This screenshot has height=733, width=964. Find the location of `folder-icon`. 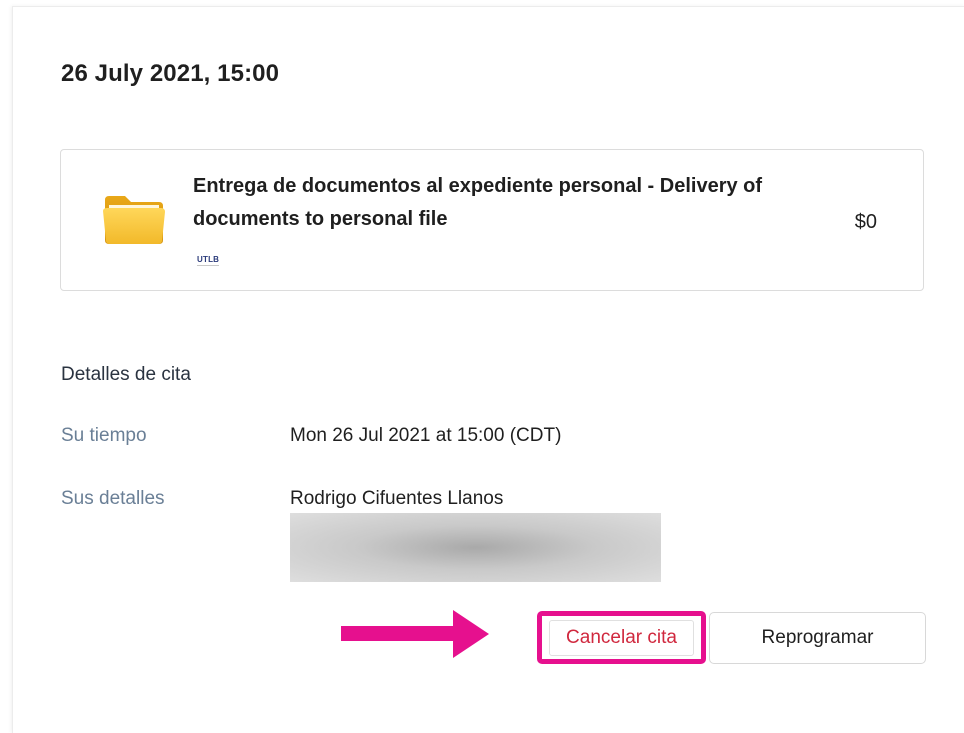

folder-icon is located at coordinates (134, 220).